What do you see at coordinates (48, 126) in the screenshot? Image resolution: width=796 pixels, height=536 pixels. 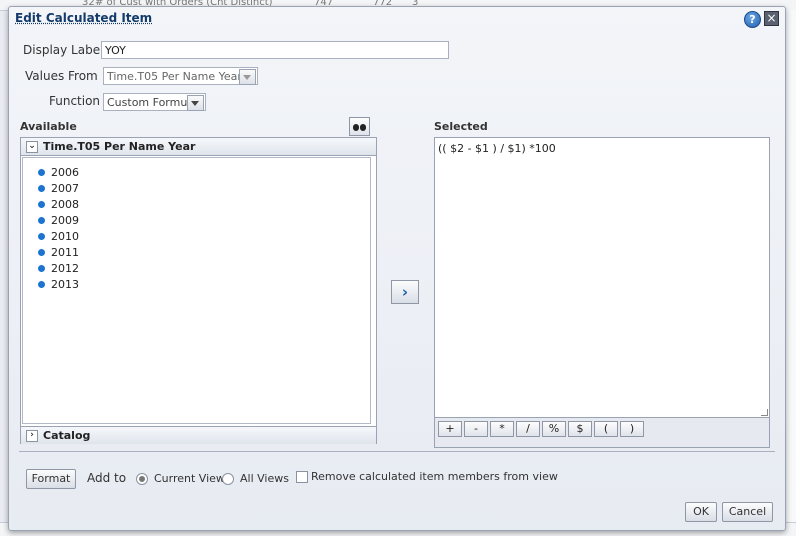 I see `available-label: Available` at bounding box center [48, 126].